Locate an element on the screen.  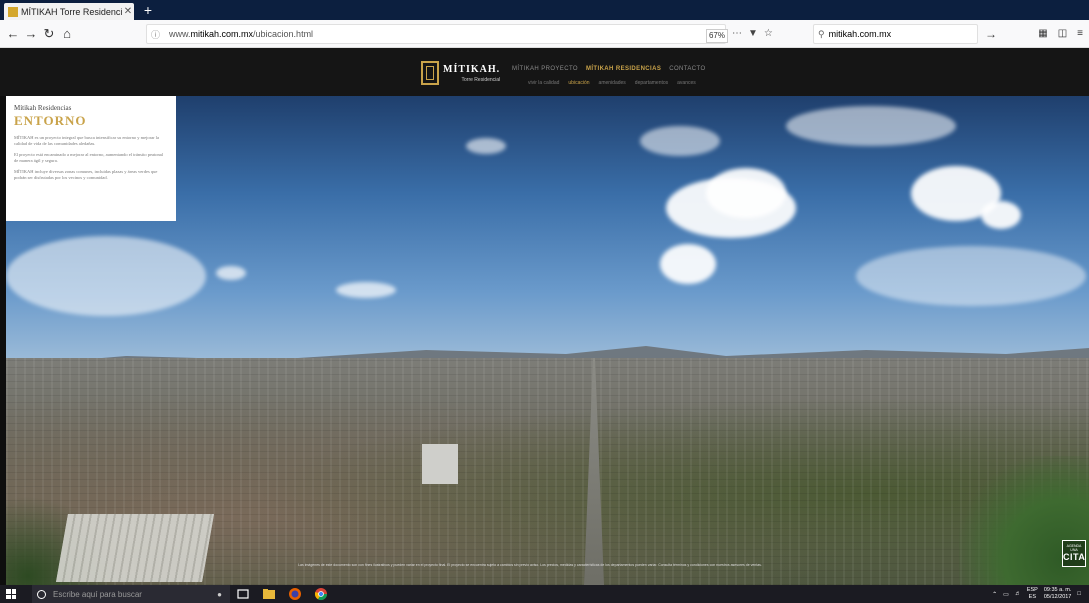
site-info-icon: ⓘ is located at coordinates (157, 34).